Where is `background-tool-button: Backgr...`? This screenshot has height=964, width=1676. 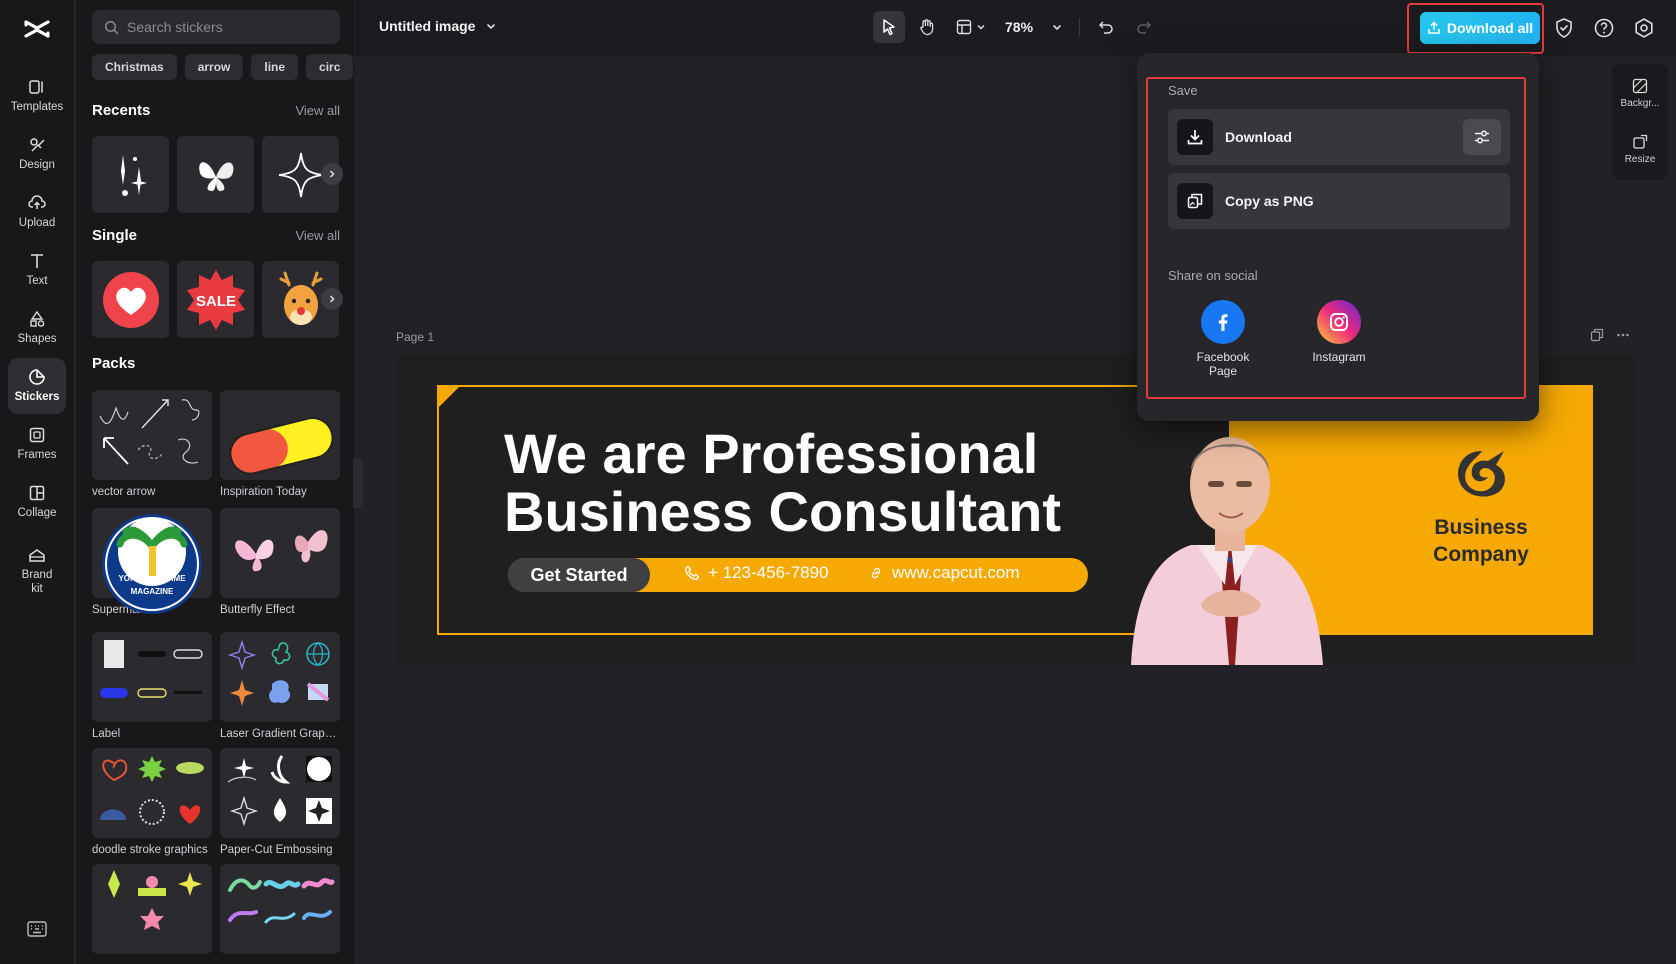 background-tool-button: Backgr... is located at coordinates (1640, 93).